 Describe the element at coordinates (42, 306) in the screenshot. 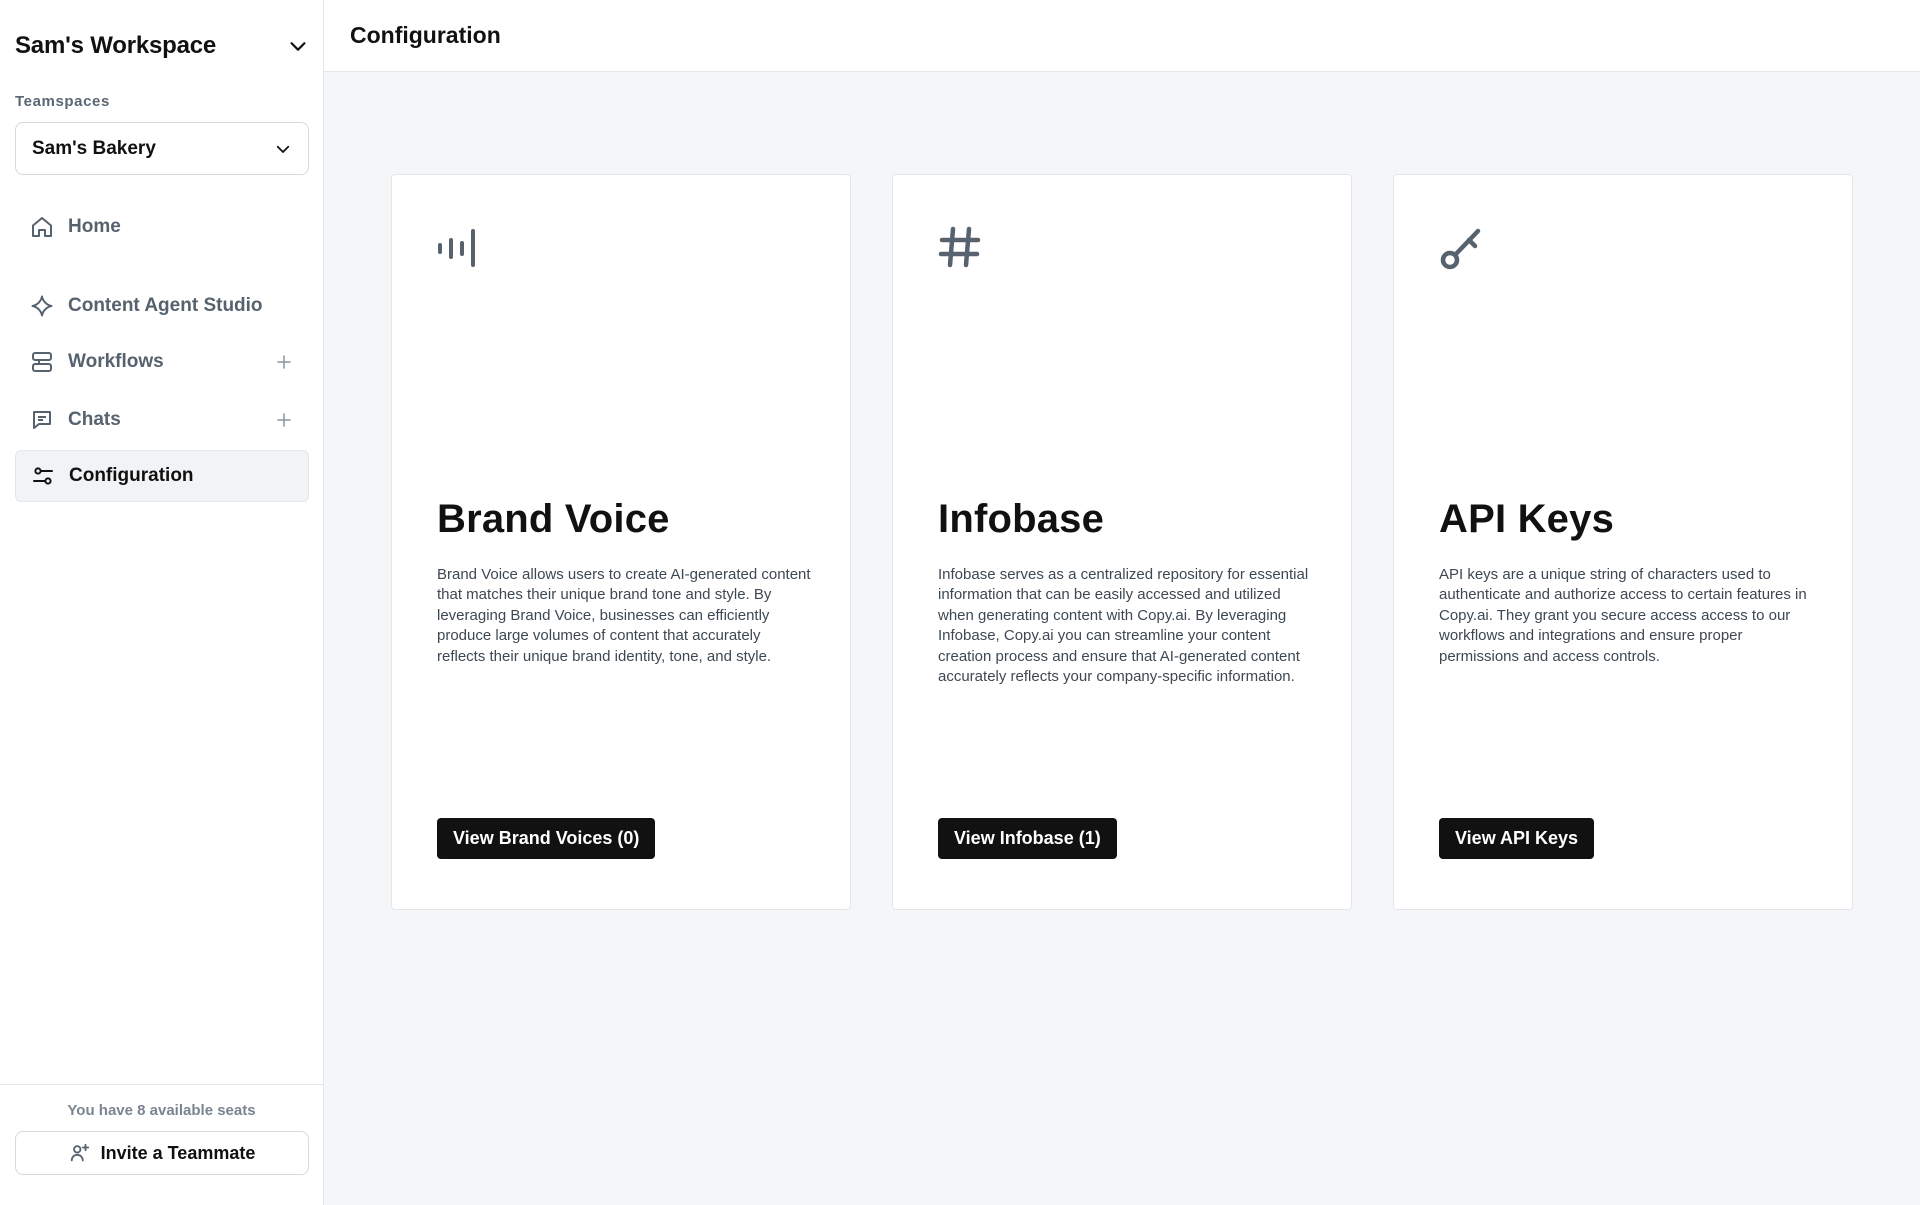

I see `sparkle-icon` at that location.